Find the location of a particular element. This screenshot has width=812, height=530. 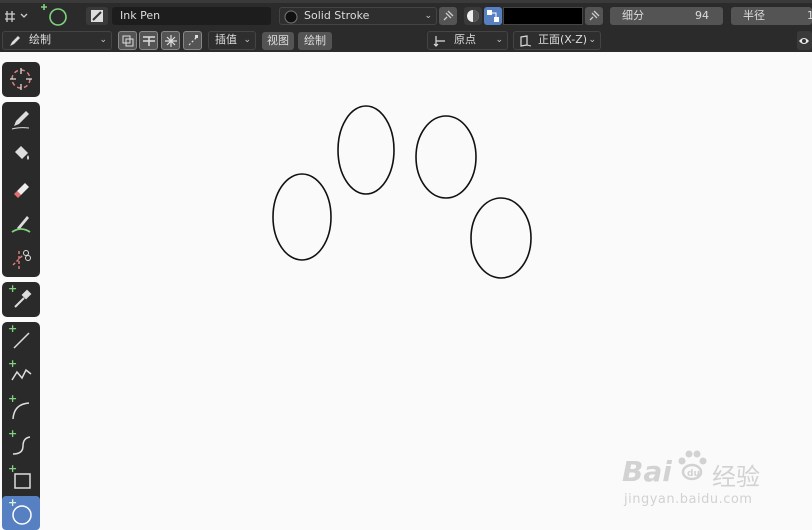

brush-icon-button is located at coordinates (97, 16).